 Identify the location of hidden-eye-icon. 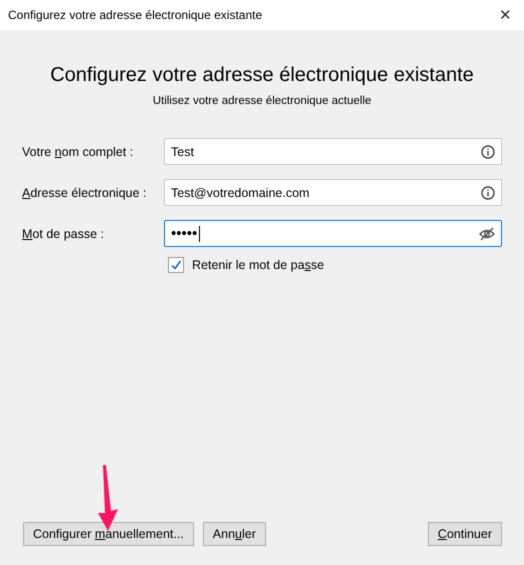
(487, 233).